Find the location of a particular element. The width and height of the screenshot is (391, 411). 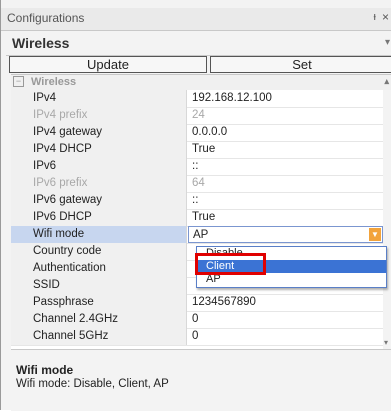

property-name: IPv6 is located at coordinates (99, 166).